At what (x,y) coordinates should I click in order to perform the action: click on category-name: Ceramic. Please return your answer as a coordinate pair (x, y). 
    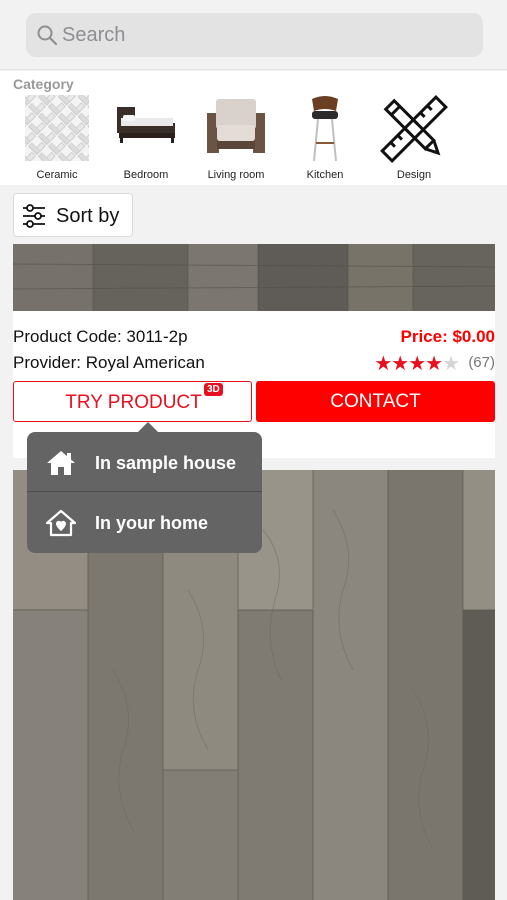
    Looking at the image, I should click on (57, 175).